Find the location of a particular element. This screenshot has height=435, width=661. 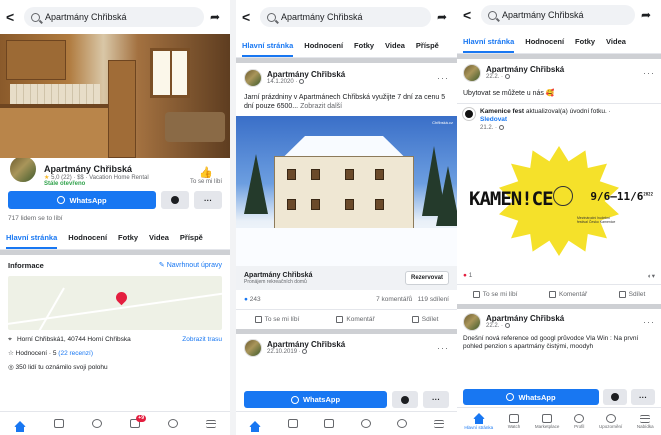

comments-count: 7 komentářů is located at coordinates (394, 299).